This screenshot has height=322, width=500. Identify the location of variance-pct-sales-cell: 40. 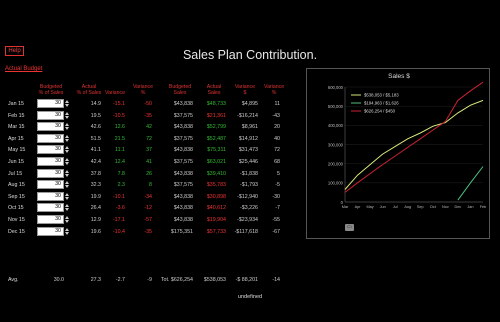
(277, 138).